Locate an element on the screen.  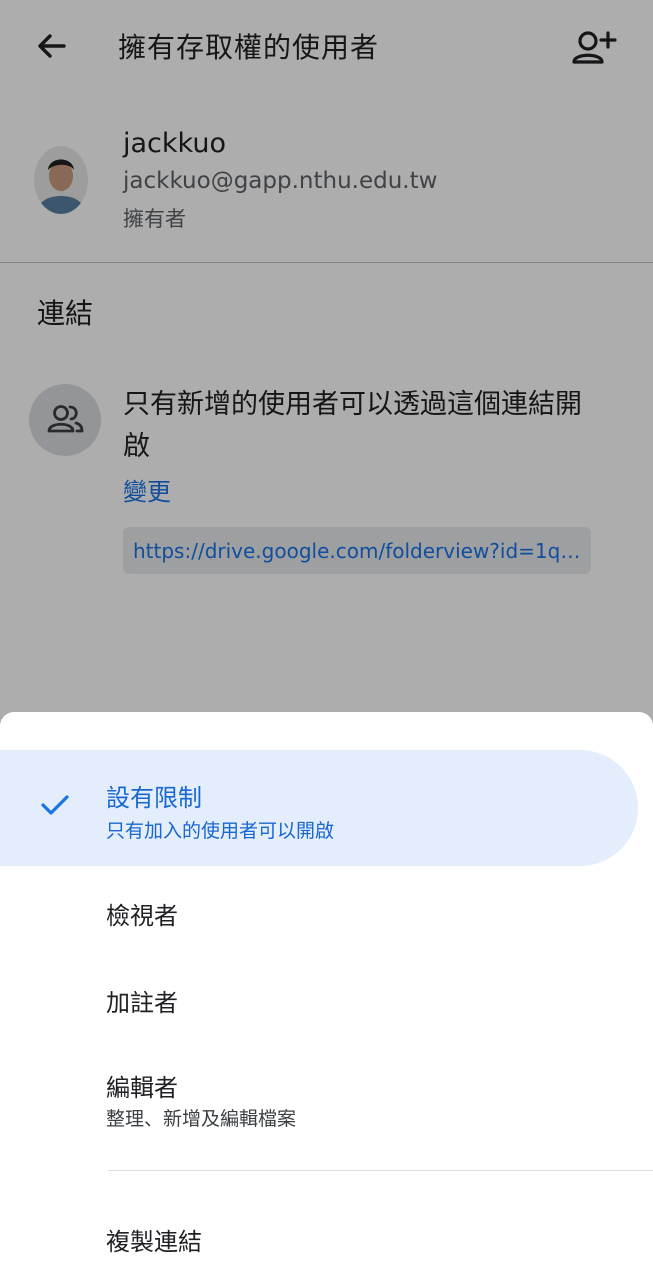
option-restricted: 設有限制 只有加入的使用者可以開啟 is located at coordinates (319, 808).